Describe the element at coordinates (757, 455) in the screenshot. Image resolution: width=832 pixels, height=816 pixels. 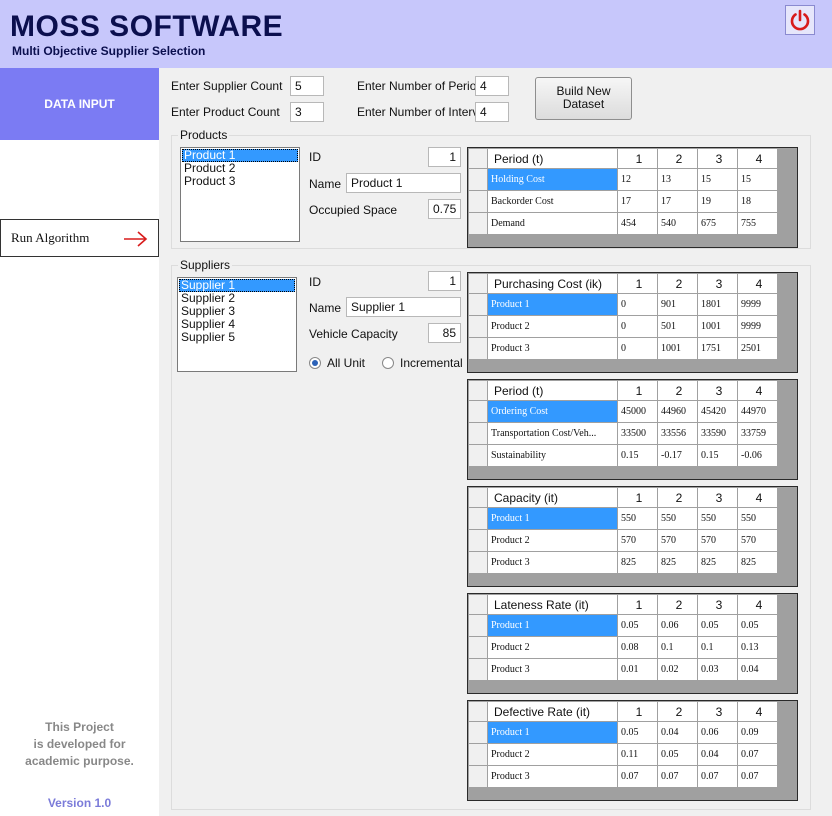
I see `table-cell: -0.06` at that location.